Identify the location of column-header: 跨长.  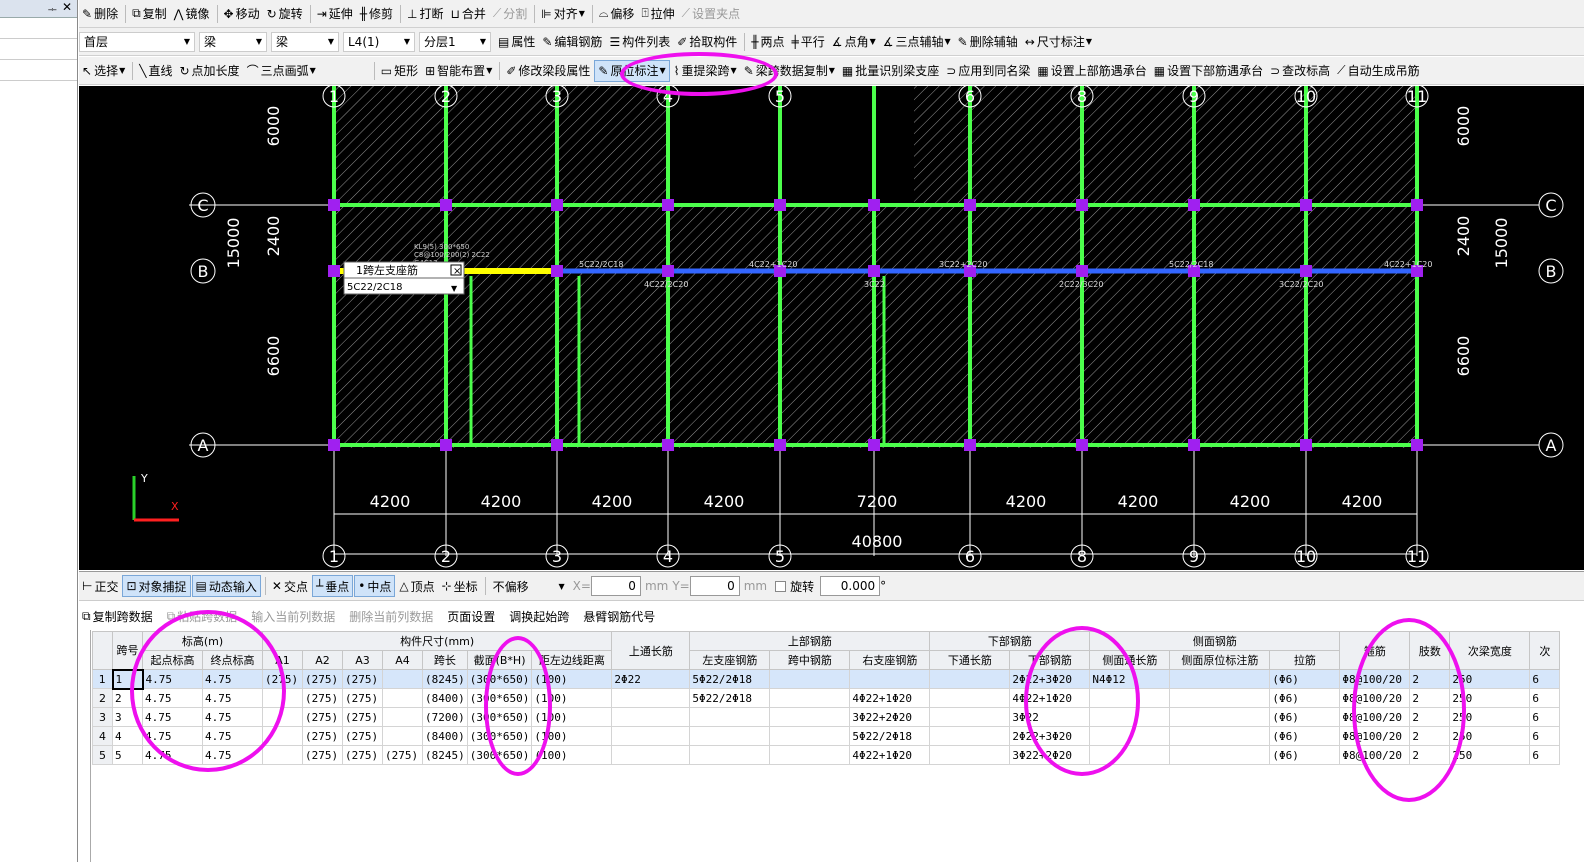
(445, 660).